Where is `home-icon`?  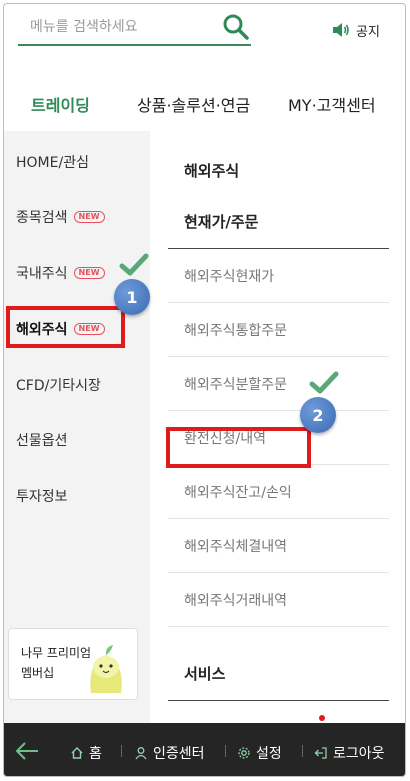
home-icon is located at coordinates (77, 753).